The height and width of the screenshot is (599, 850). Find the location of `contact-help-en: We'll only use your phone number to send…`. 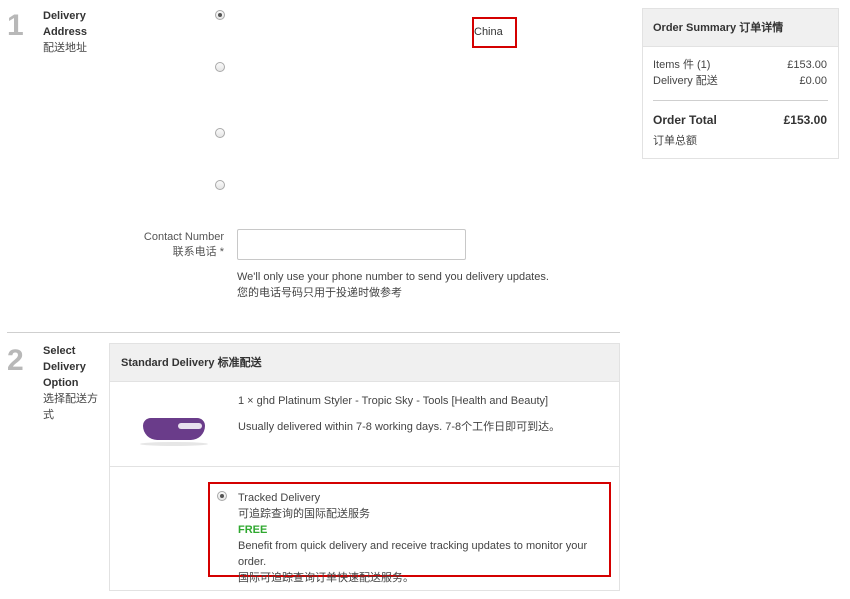

contact-help-en: We'll only use your phone number to send… is located at coordinates (393, 277).